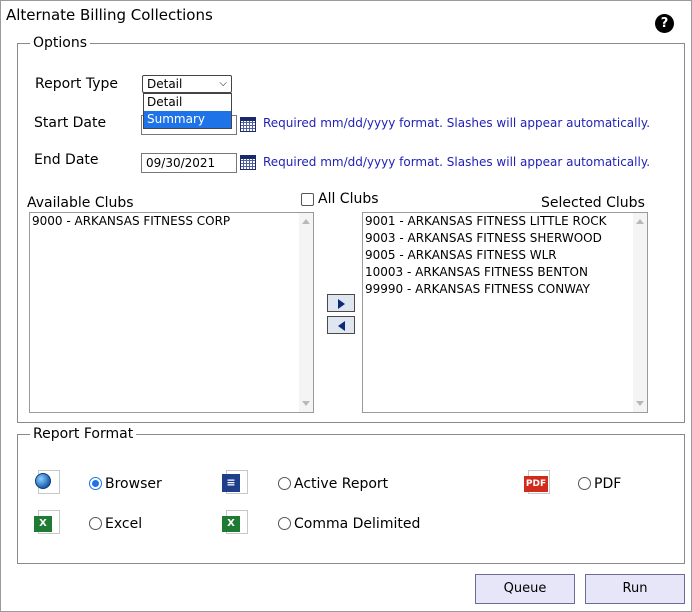 The height and width of the screenshot is (612, 692). What do you see at coordinates (187, 102) in the screenshot?
I see `report-type-option-detail: Detail` at bounding box center [187, 102].